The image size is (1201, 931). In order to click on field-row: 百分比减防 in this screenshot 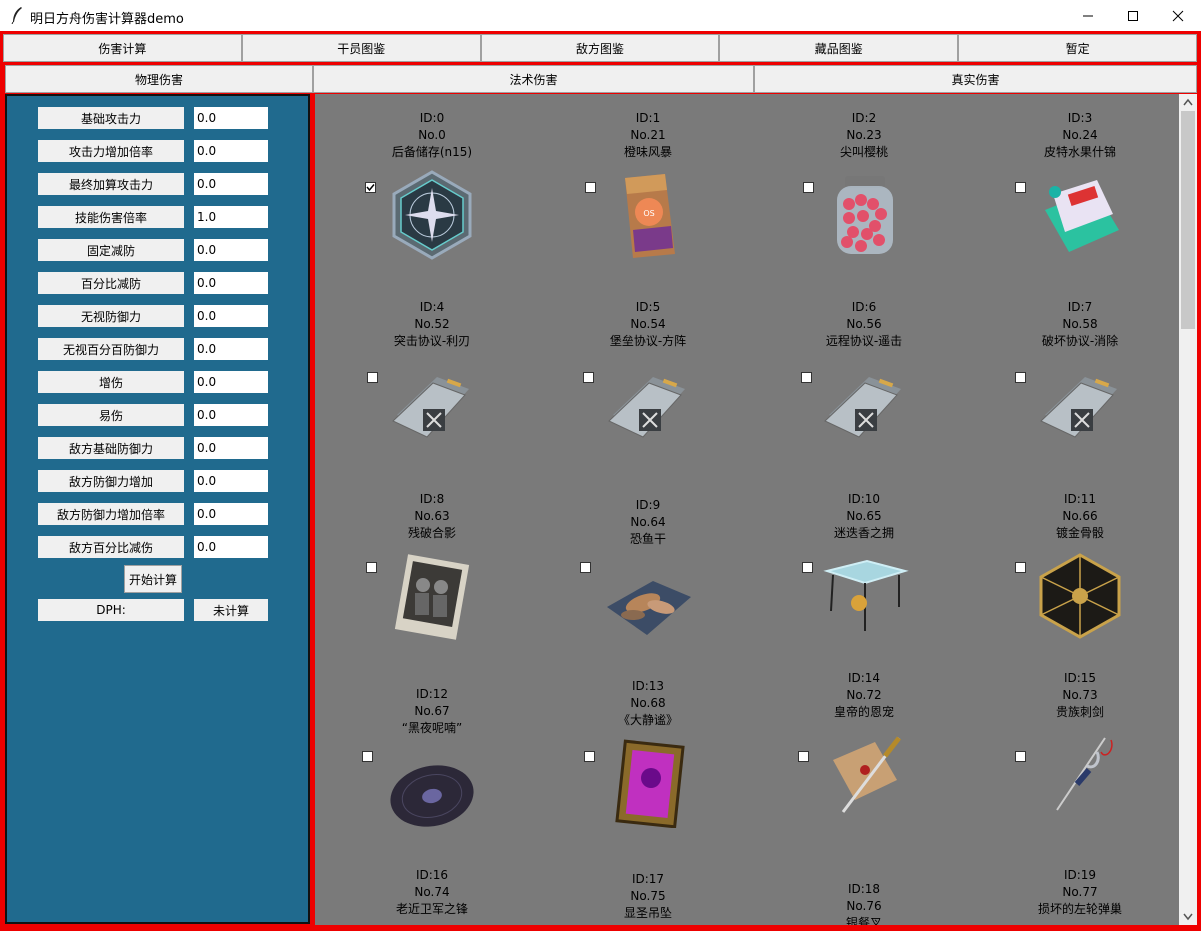, I will do `click(154, 283)`.